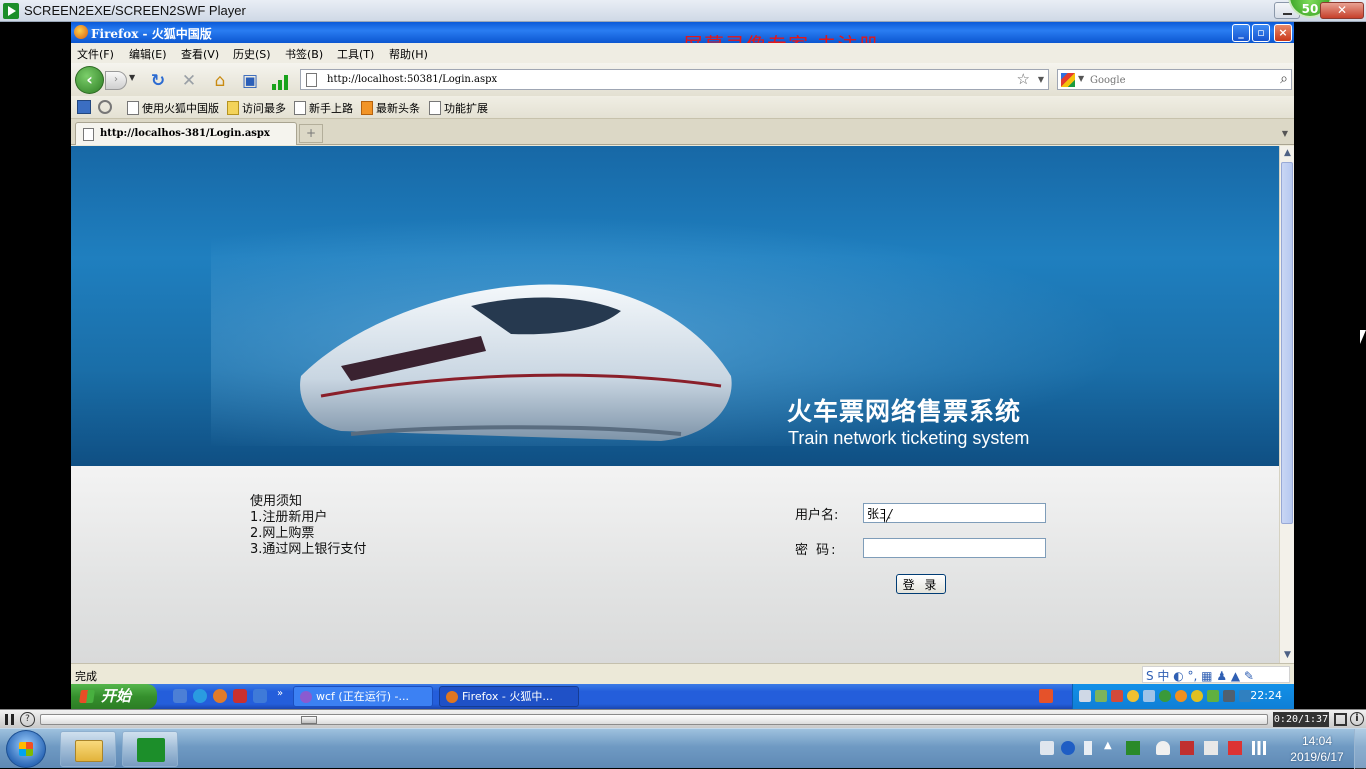 This screenshot has height=769, width=1366. What do you see at coordinates (654, 719) in the screenshot?
I see `seek-bar` at bounding box center [654, 719].